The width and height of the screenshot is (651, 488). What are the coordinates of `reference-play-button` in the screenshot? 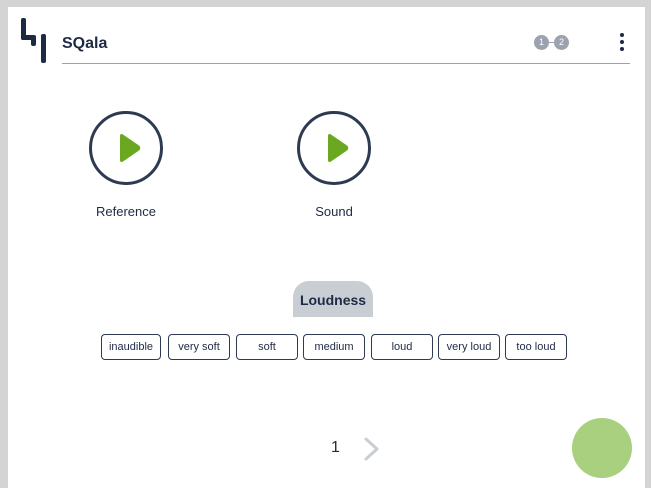 It's located at (126, 148).